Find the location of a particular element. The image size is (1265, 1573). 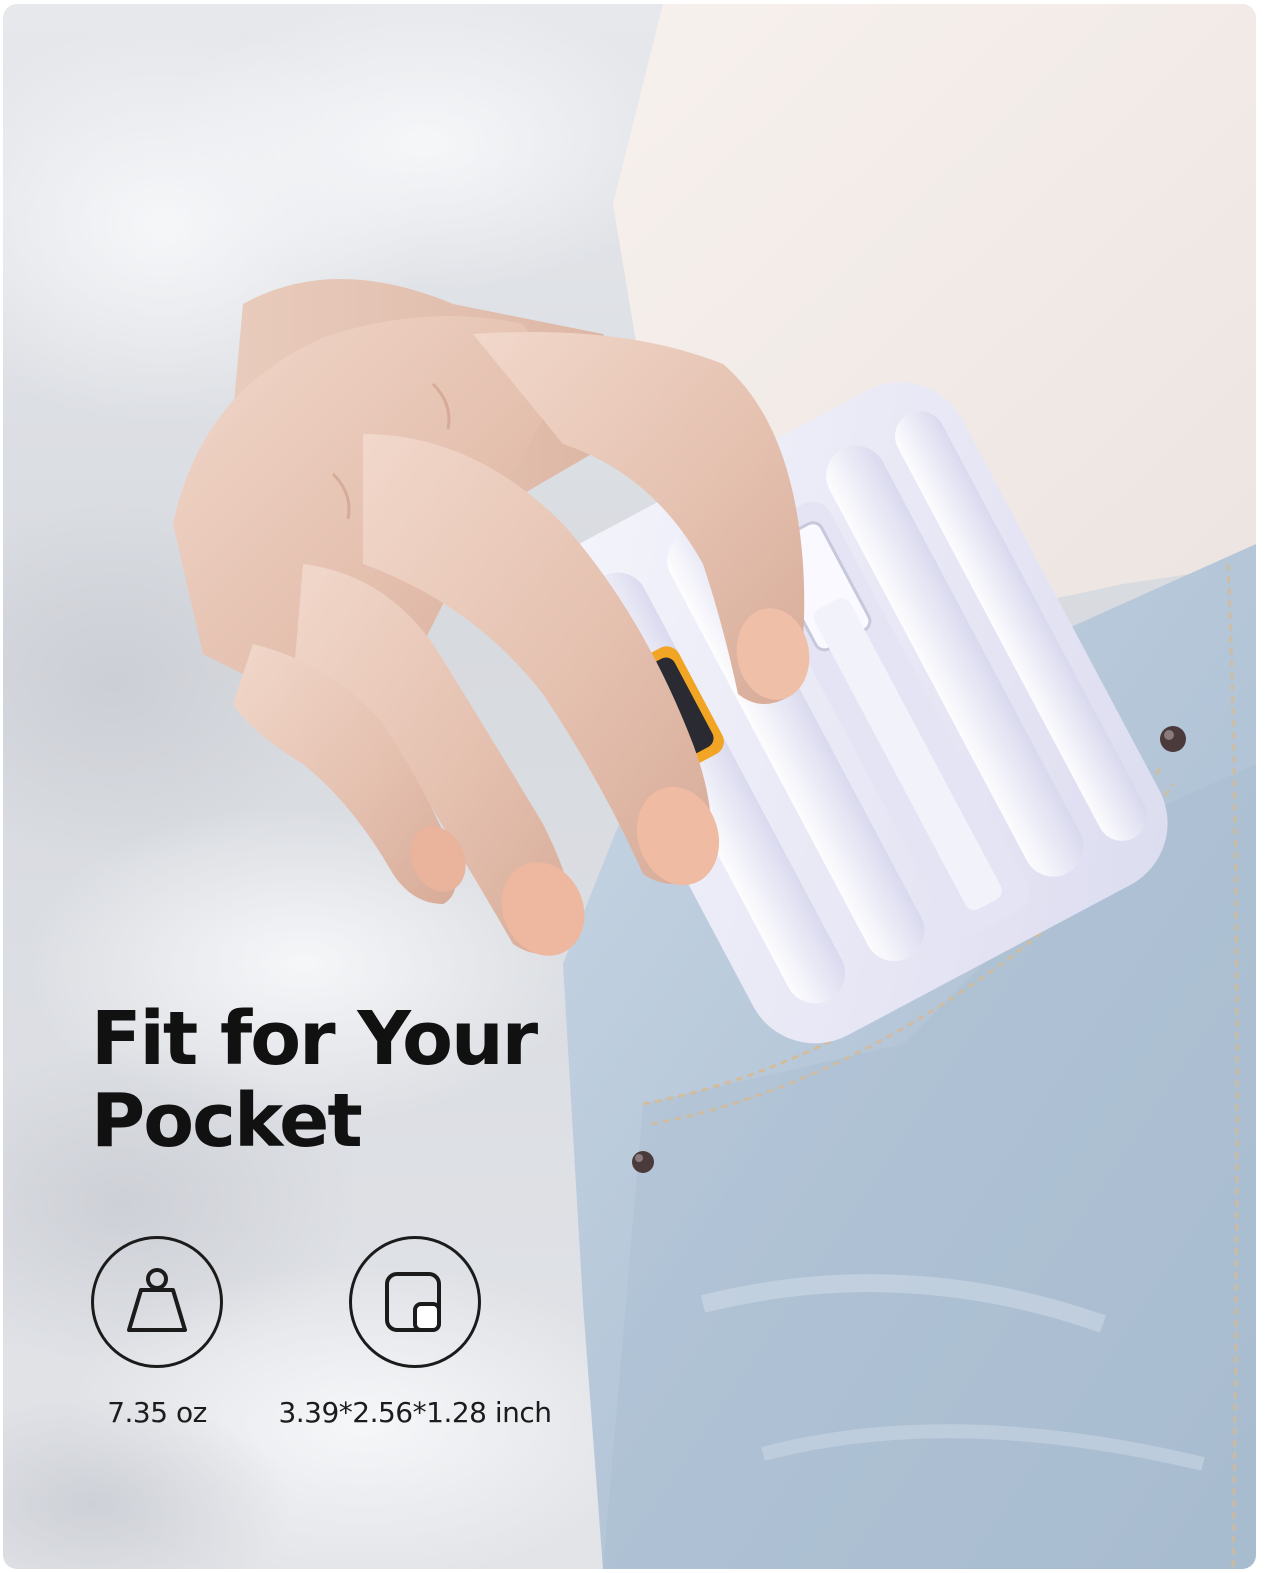

spec-dimensions: 3.39*2.56*1.28 inch is located at coordinates (415, 1332).